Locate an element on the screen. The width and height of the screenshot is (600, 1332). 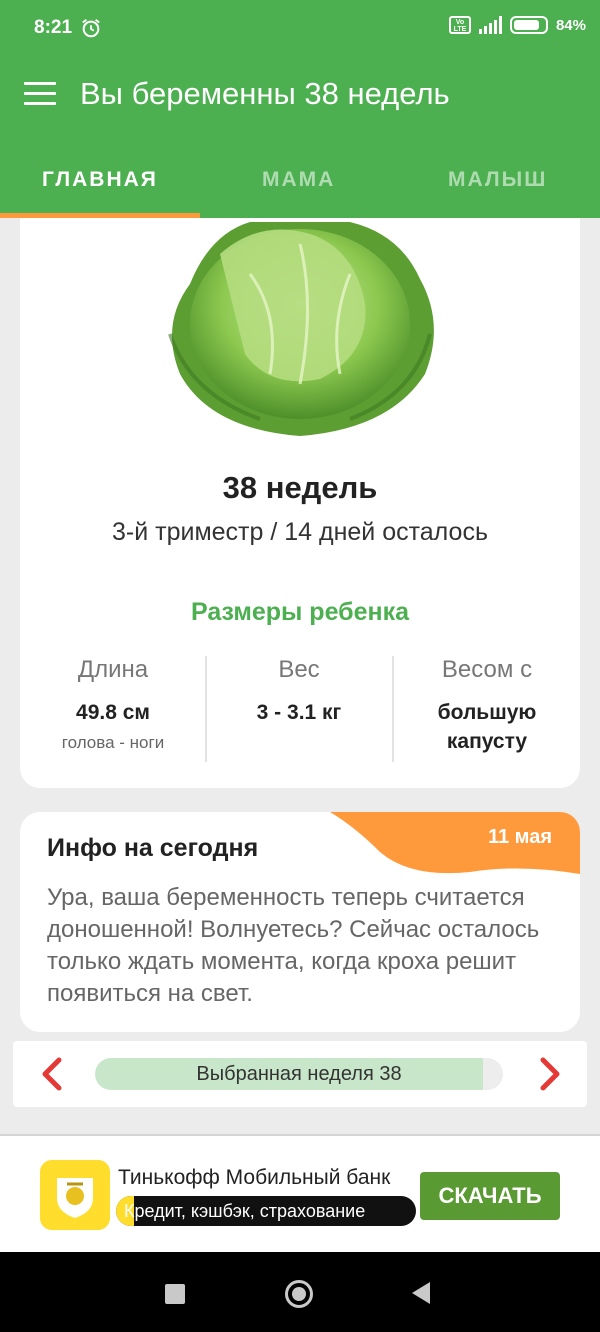
page-title: Вы беременны 38 недель is located at coordinates (265, 93).